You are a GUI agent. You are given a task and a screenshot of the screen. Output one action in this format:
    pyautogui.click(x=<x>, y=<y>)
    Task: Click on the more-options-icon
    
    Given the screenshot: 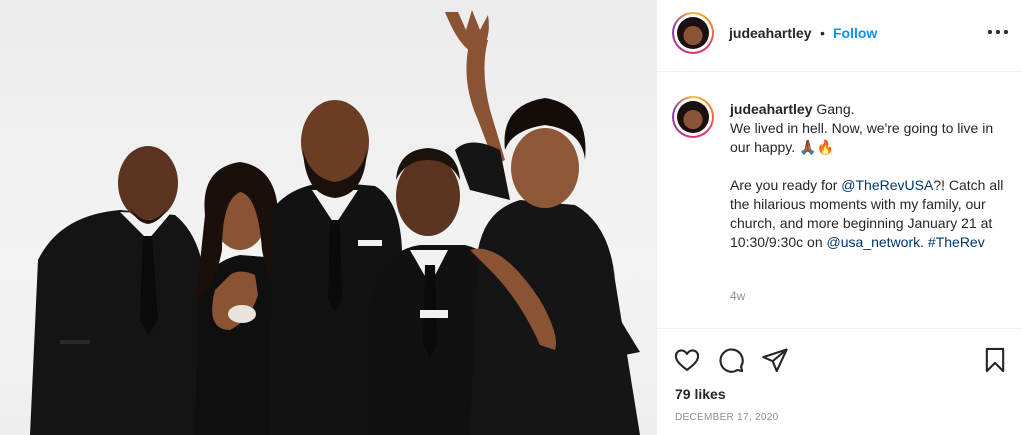 What is the action you would take?
    pyautogui.click(x=998, y=32)
    